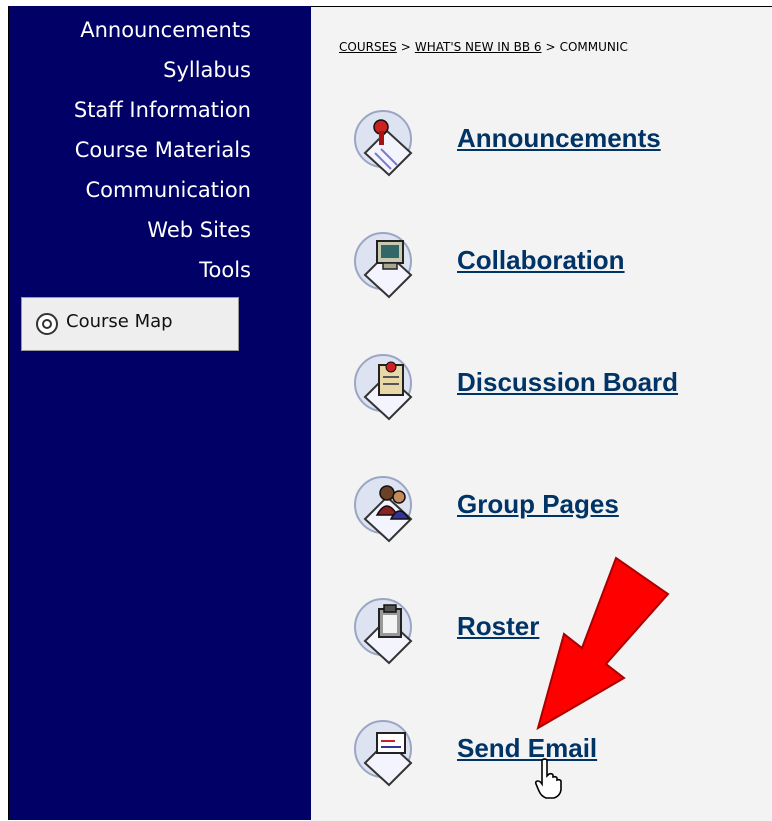 The image size is (772, 821). What do you see at coordinates (498, 626) in the screenshot?
I see `roster-link: Roster` at bounding box center [498, 626].